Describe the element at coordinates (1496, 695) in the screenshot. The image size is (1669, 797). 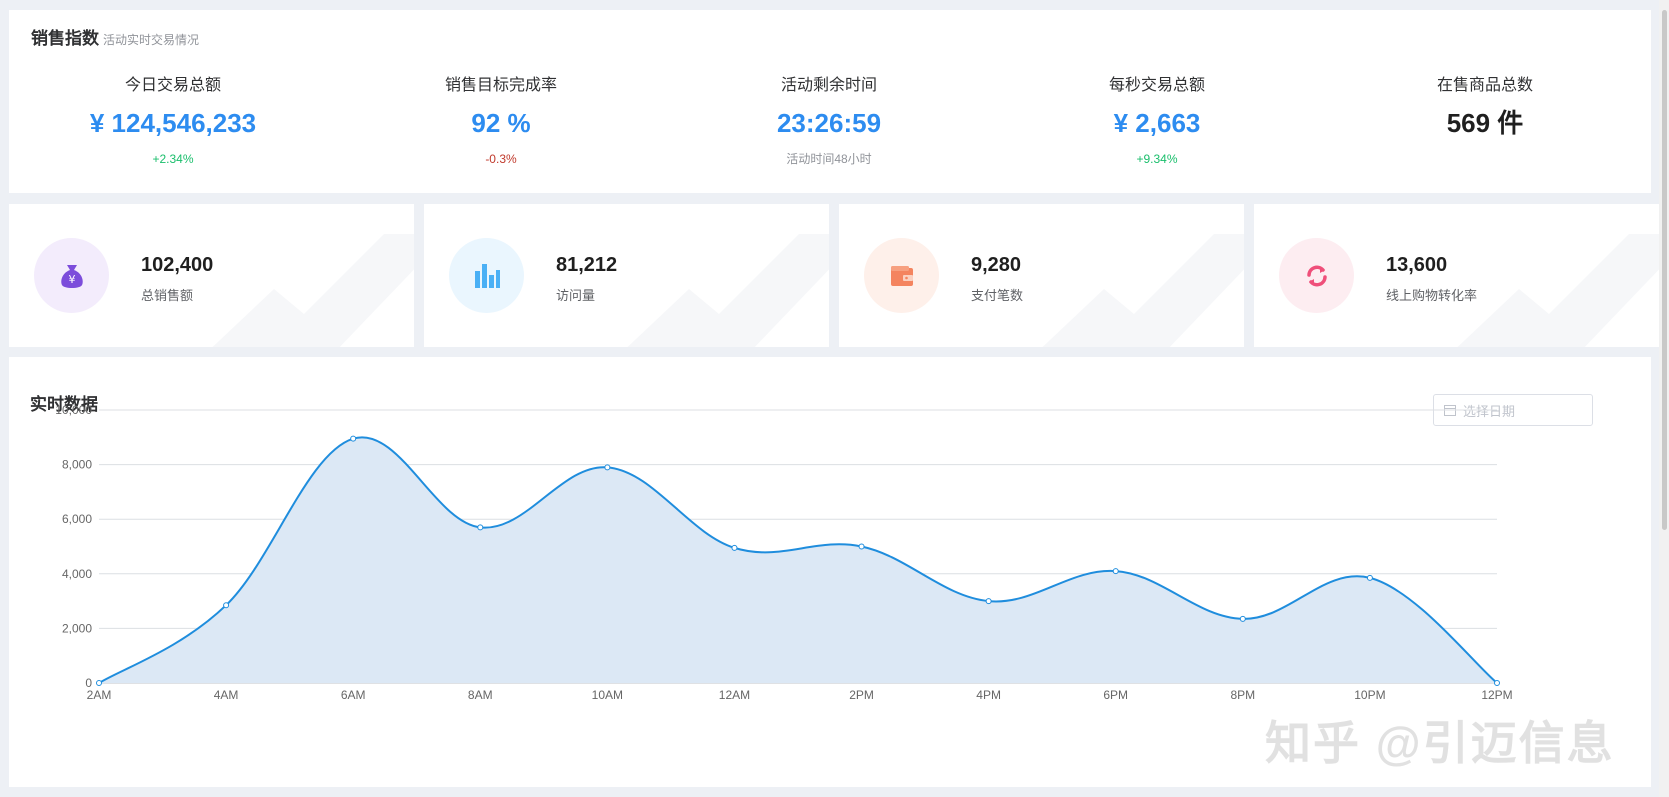
I see `x-tick-label: 12PM` at that location.